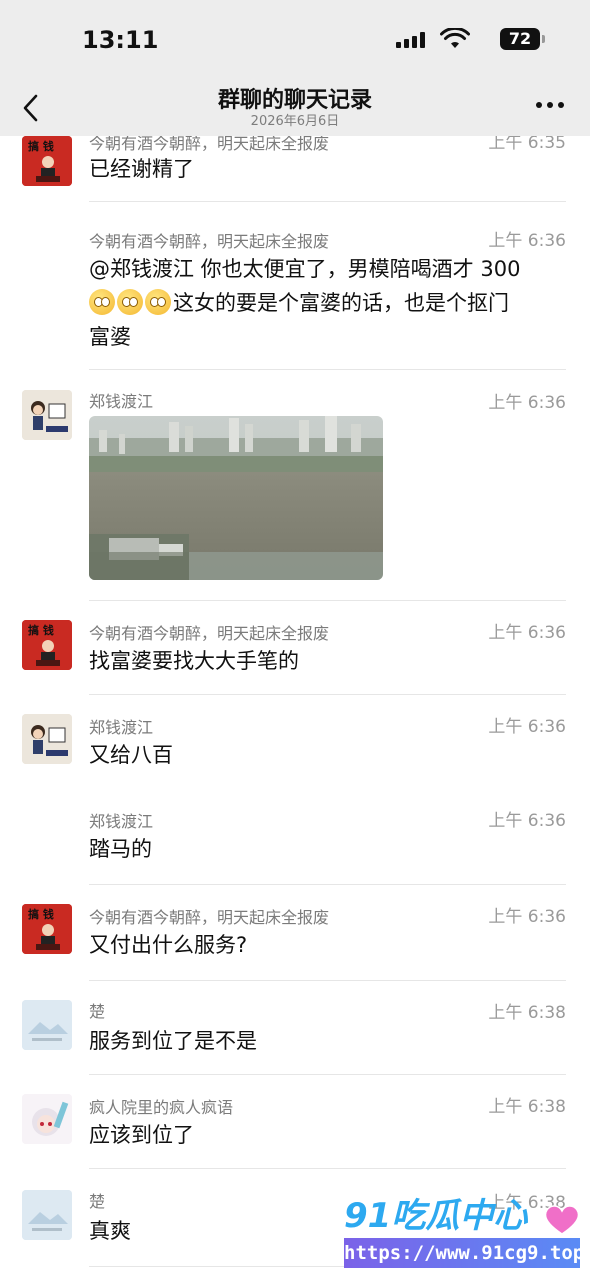  What do you see at coordinates (295, 121) in the screenshot?
I see `page-subtitle-date: 2026年6月6日` at bounding box center [295, 121].